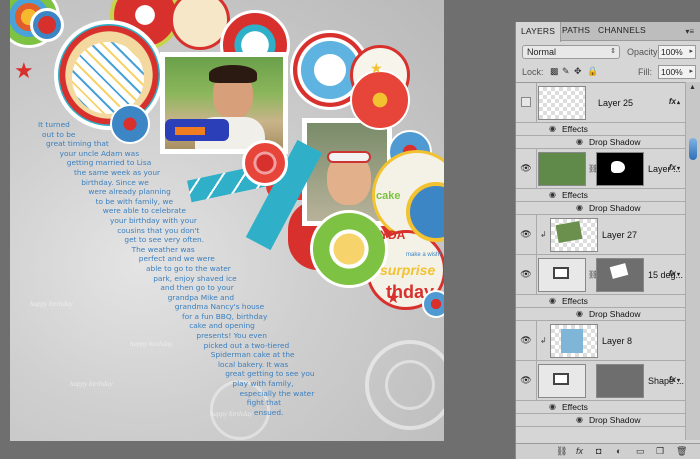  What do you see at coordinates (539, 32) in the screenshot?
I see `tab-layers: LAYERS` at bounding box center [539, 32].